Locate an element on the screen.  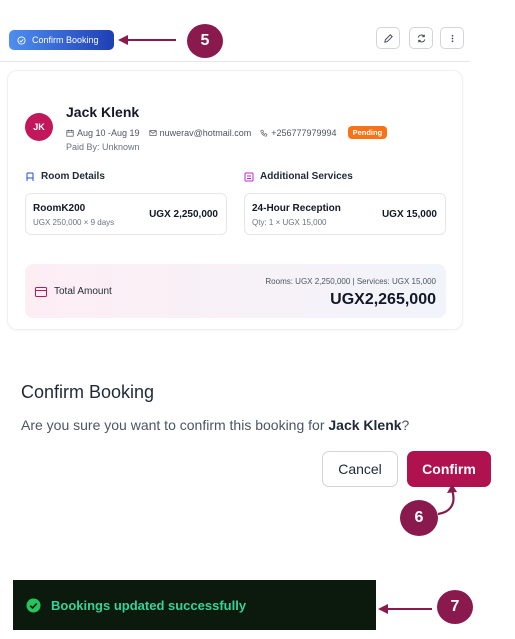
refresh-icon is located at coordinates (421, 38).